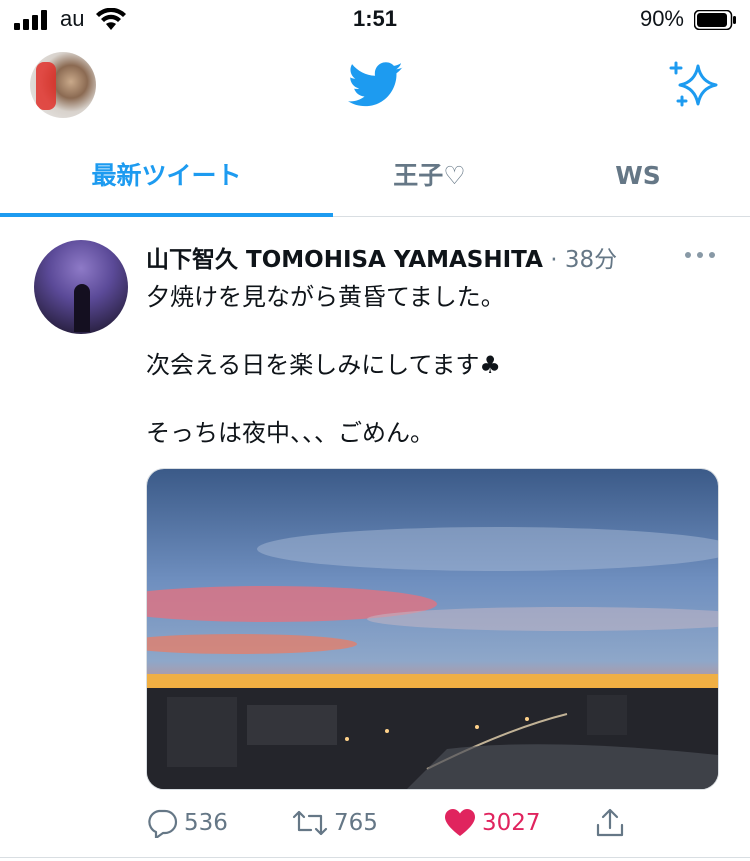  What do you see at coordinates (290, 433) in the screenshot?
I see `tweet-line: そっちは夜中、、、ごめん。` at bounding box center [290, 433].